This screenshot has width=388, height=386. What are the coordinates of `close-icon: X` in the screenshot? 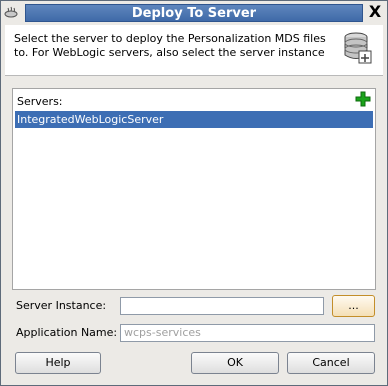 It's located at (375, 12).